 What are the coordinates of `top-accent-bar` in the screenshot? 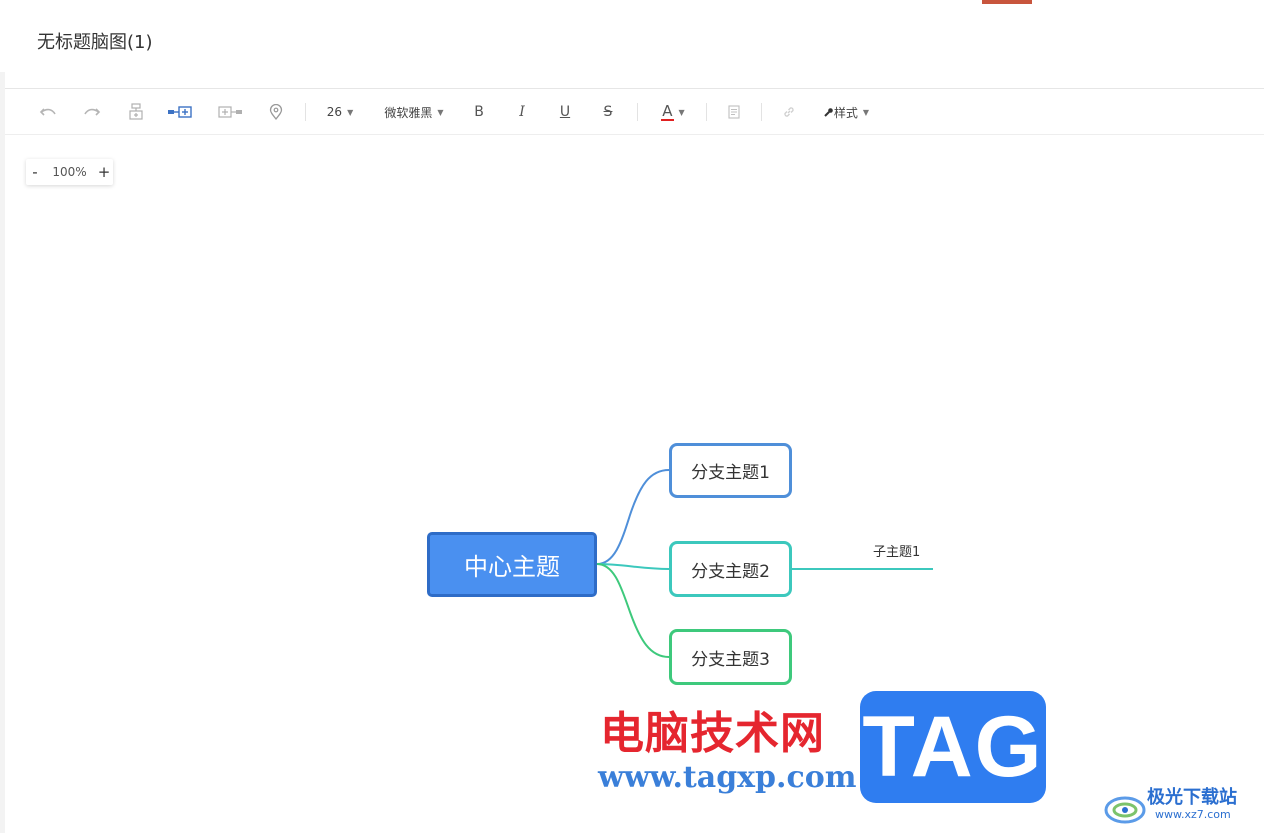 It's located at (1007, 2).